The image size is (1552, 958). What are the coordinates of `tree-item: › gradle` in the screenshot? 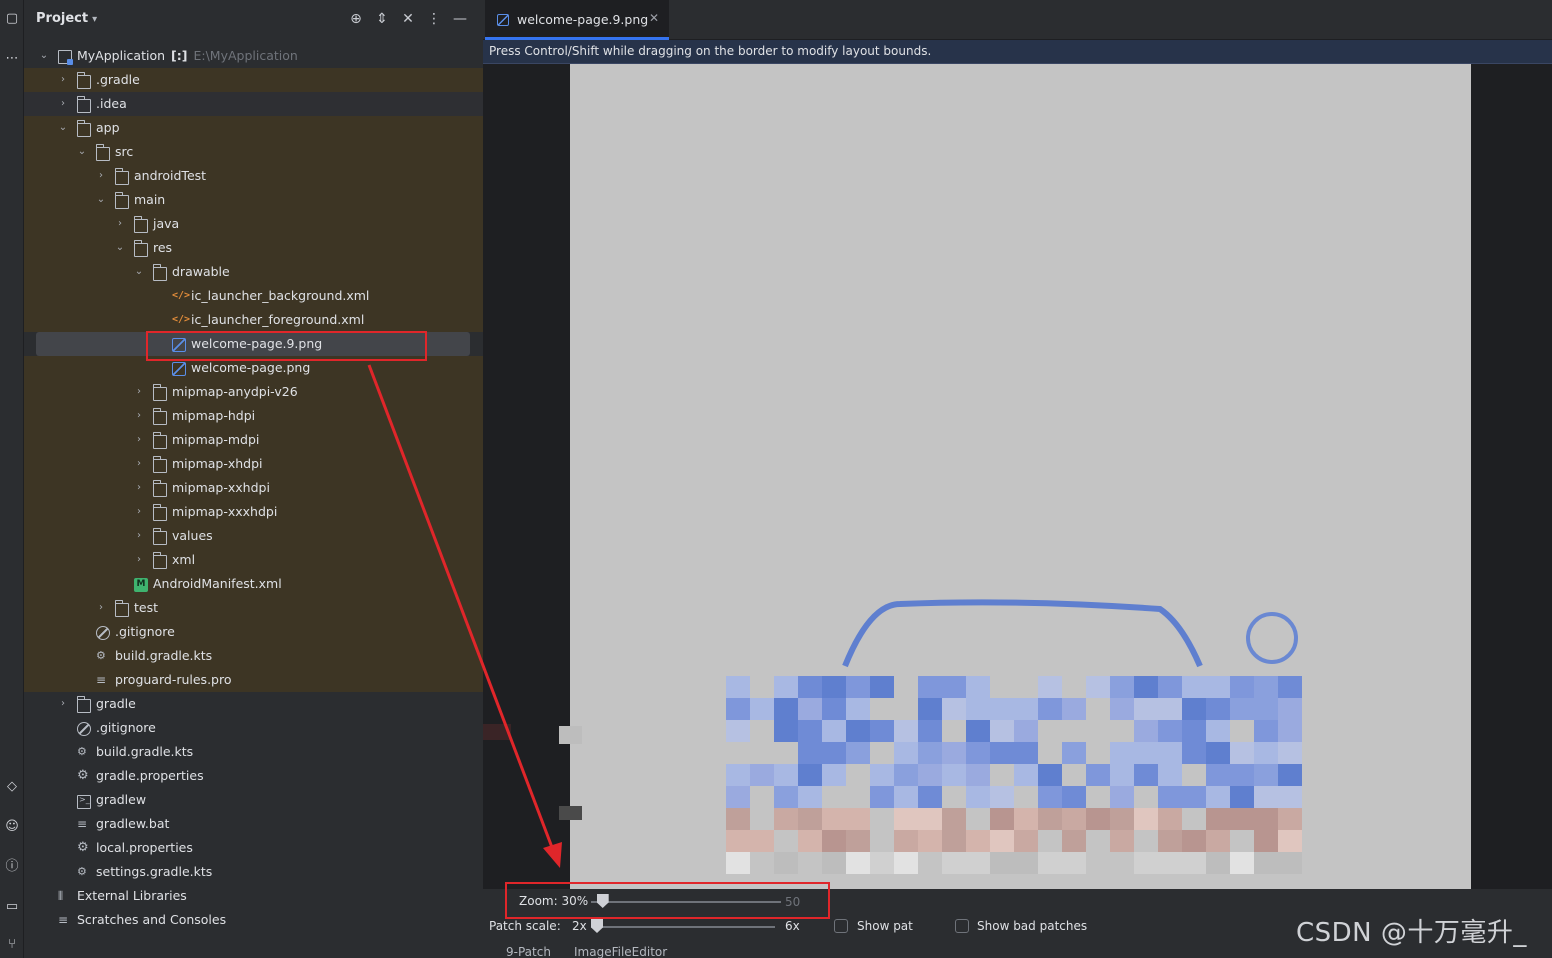 It's located at (253, 704).